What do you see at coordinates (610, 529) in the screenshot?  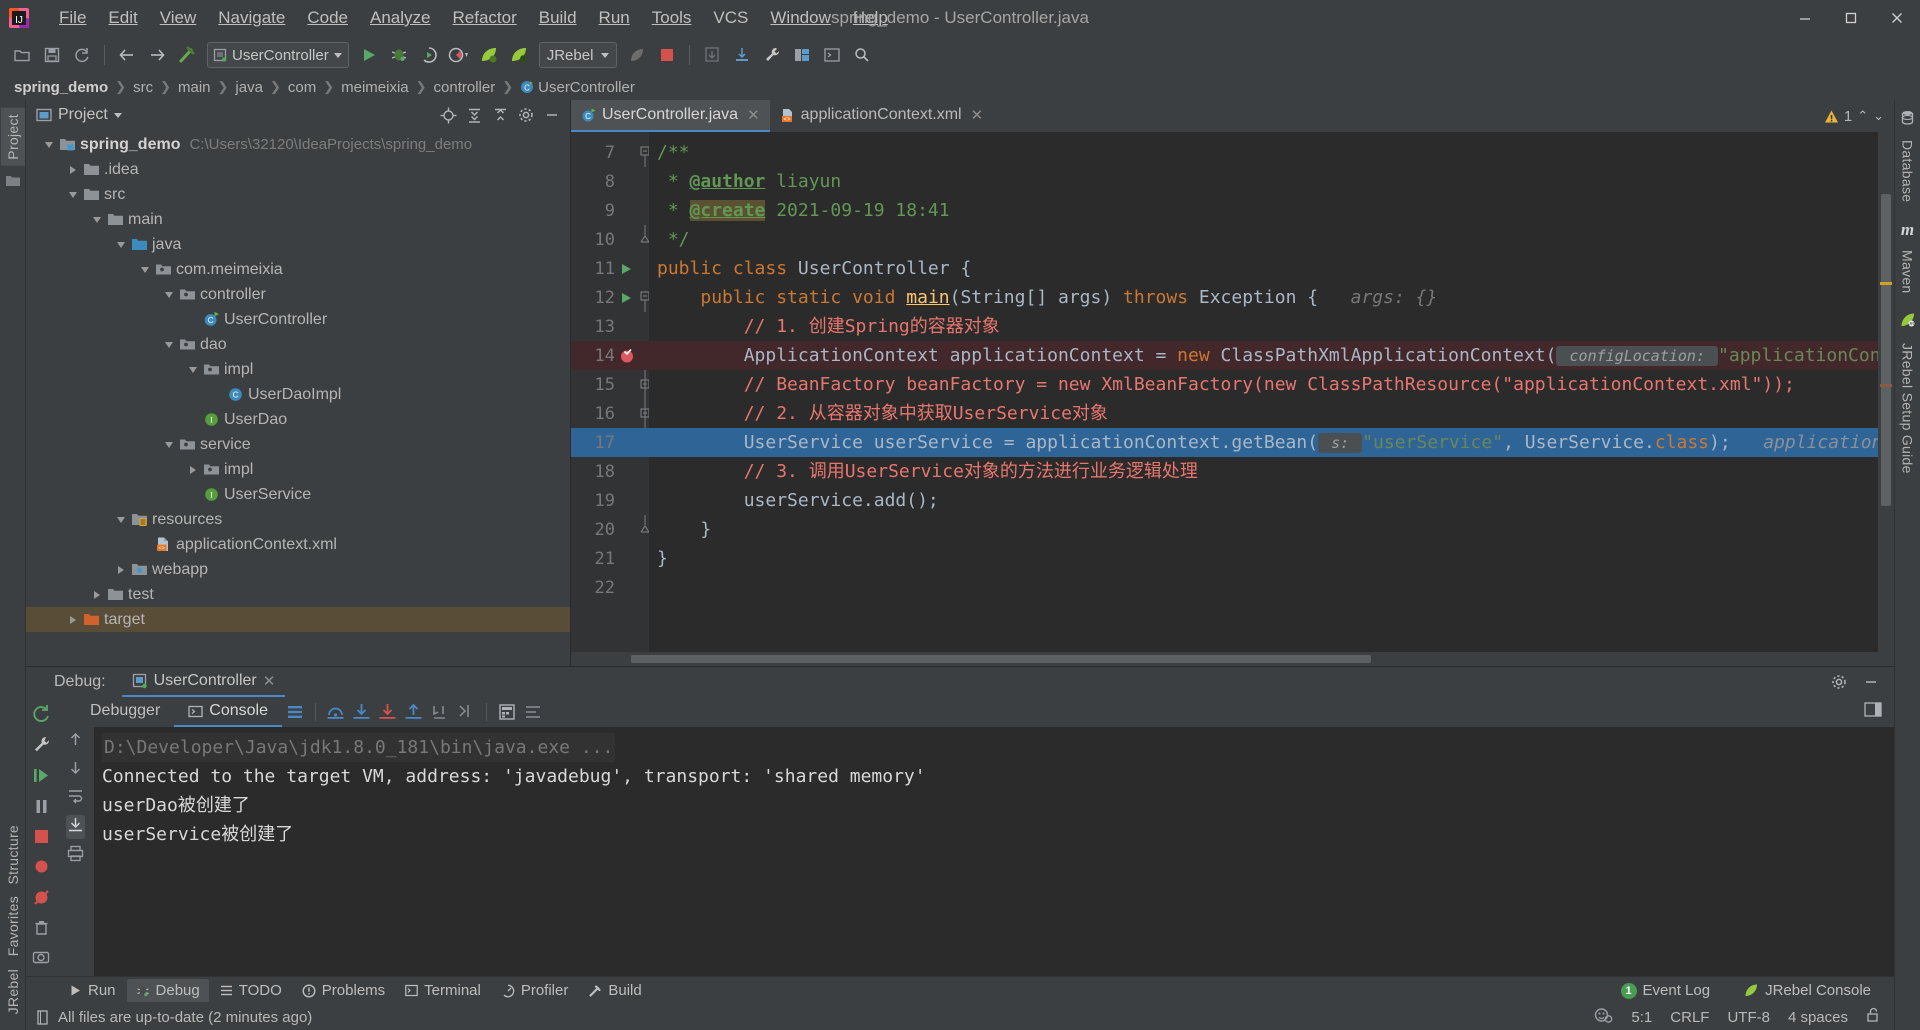 I see `gutter-line-20: 20` at bounding box center [610, 529].